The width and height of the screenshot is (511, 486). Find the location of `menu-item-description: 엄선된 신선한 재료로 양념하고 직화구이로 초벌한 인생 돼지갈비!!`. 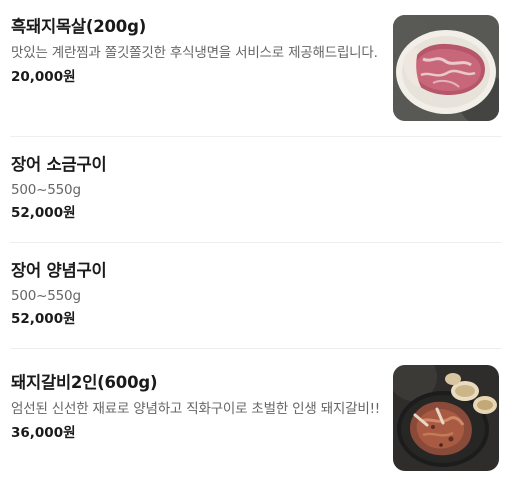

menu-item-description: 엄선된 신선한 재료로 양념하고 직화구이로 초벌한 인생 돼지갈비!! is located at coordinates (196, 409).